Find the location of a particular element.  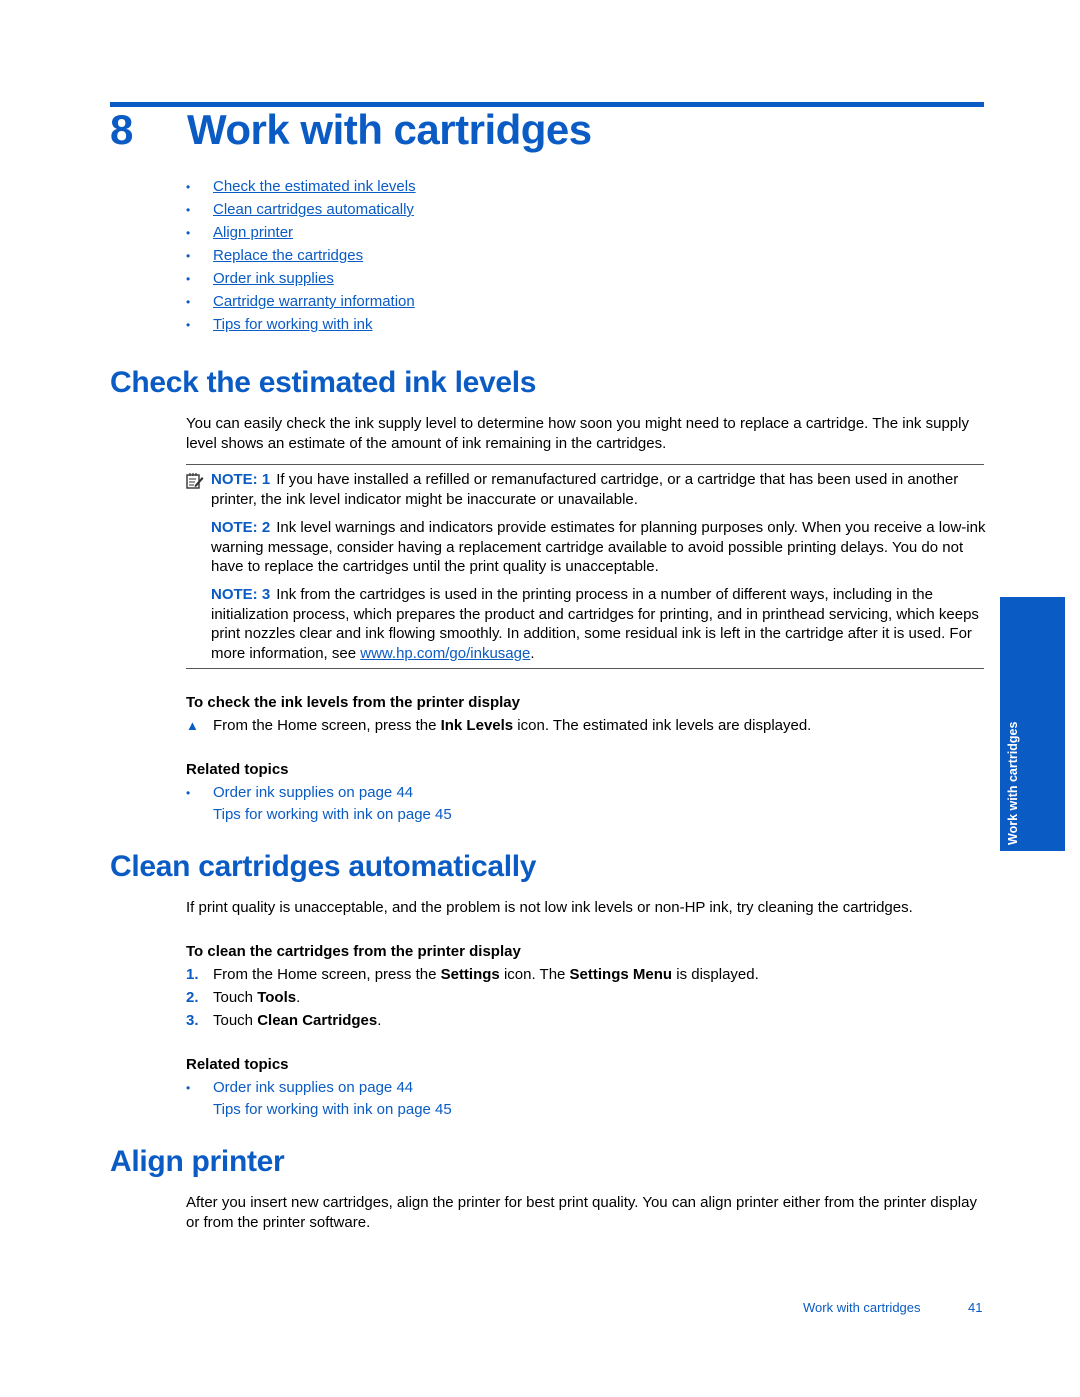

note-top-rule is located at coordinates (585, 464).